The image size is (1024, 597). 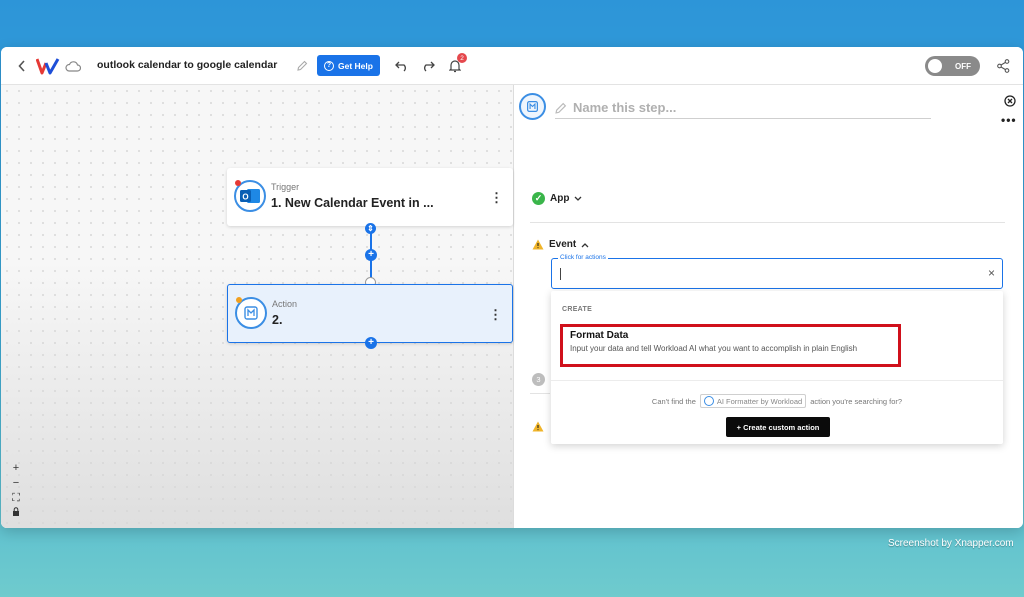 What do you see at coordinates (578, 198) in the screenshot?
I see `chevron-down-icon` at bounding box center [578, 198].